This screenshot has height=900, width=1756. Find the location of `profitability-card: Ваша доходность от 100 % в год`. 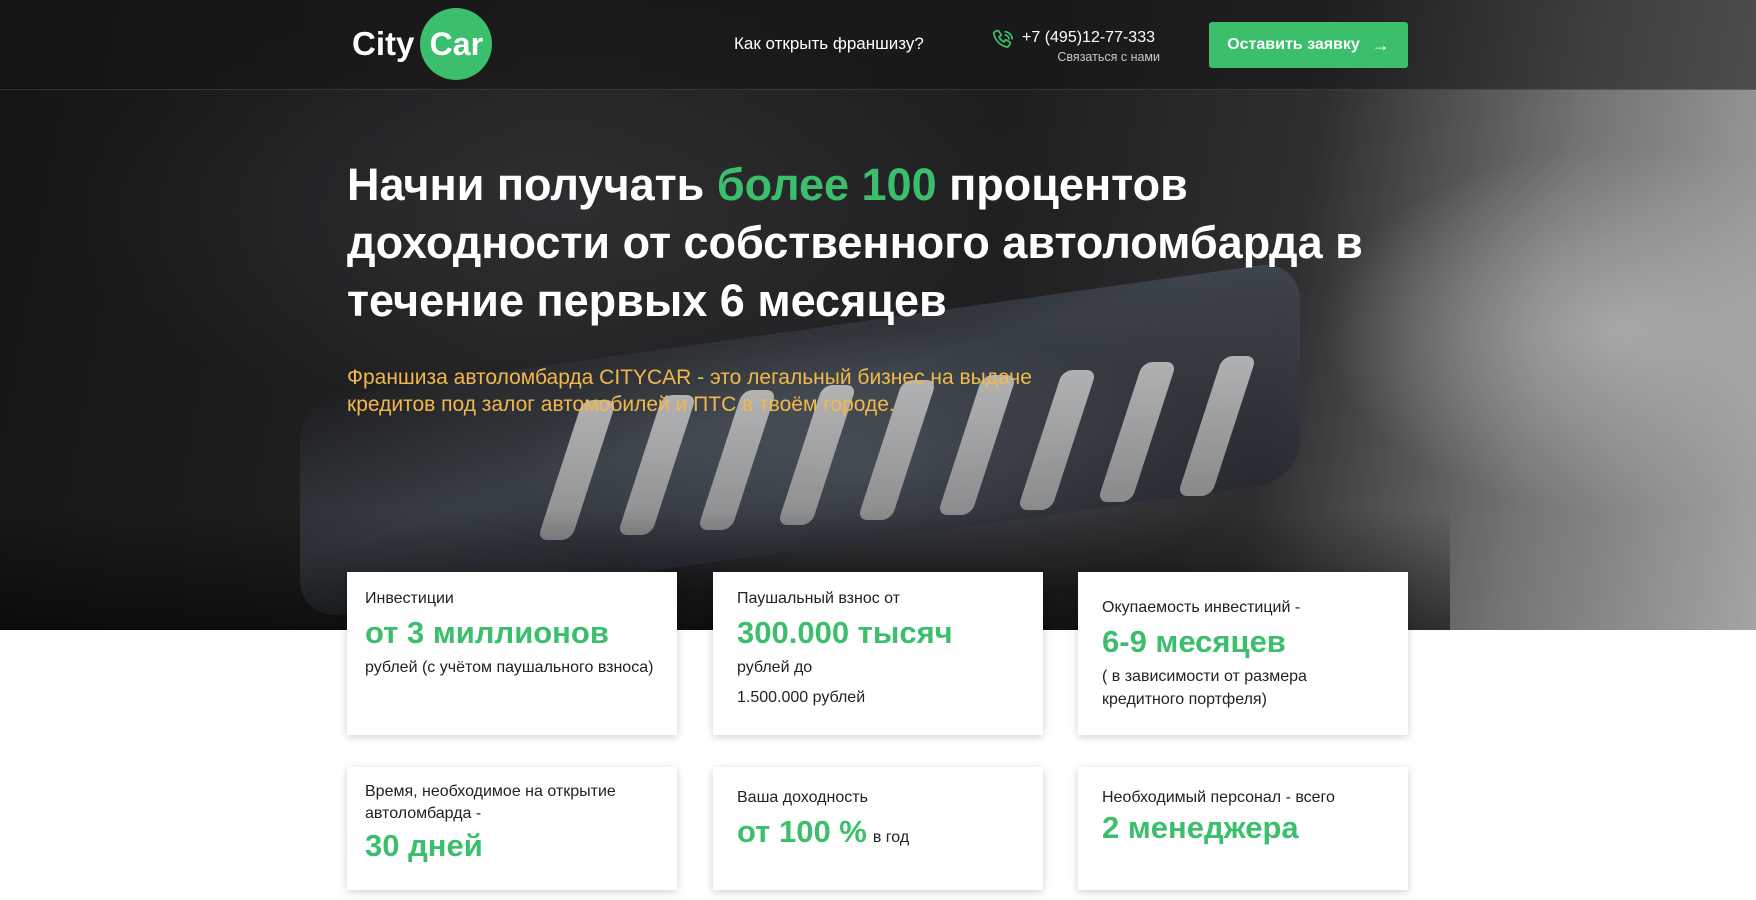

profitability-card: Ваша доходность от 100 % в год is located at coordinates (878, 828).